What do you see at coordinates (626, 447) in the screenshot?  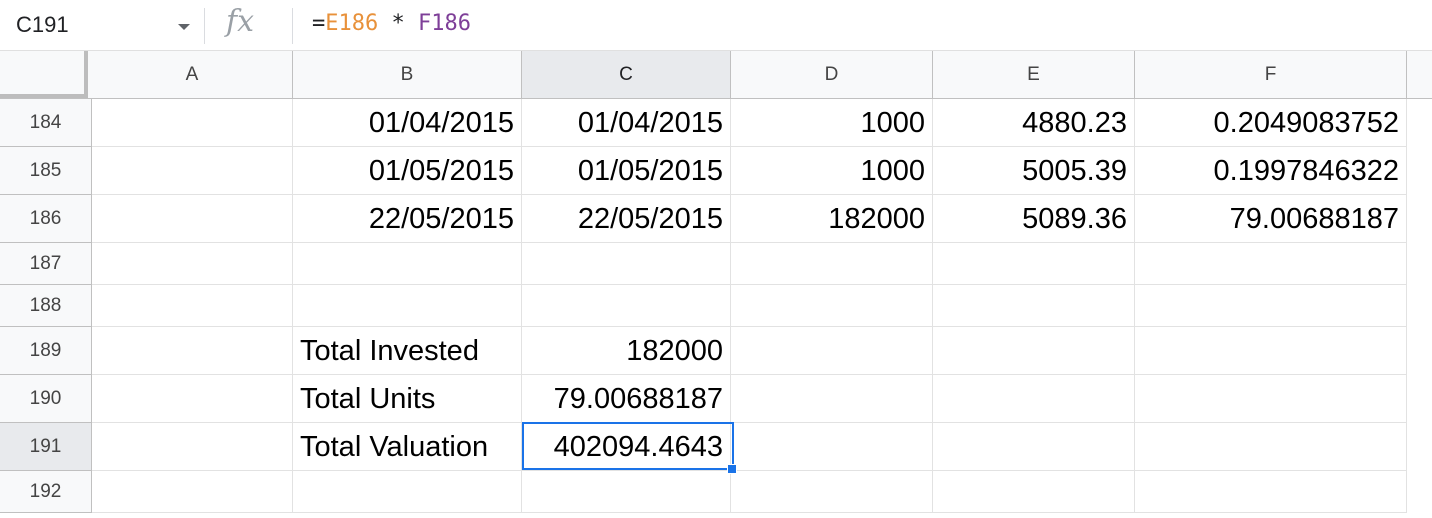 I see `cell-c191: 402094.4643` at bounding box center [626, 447].